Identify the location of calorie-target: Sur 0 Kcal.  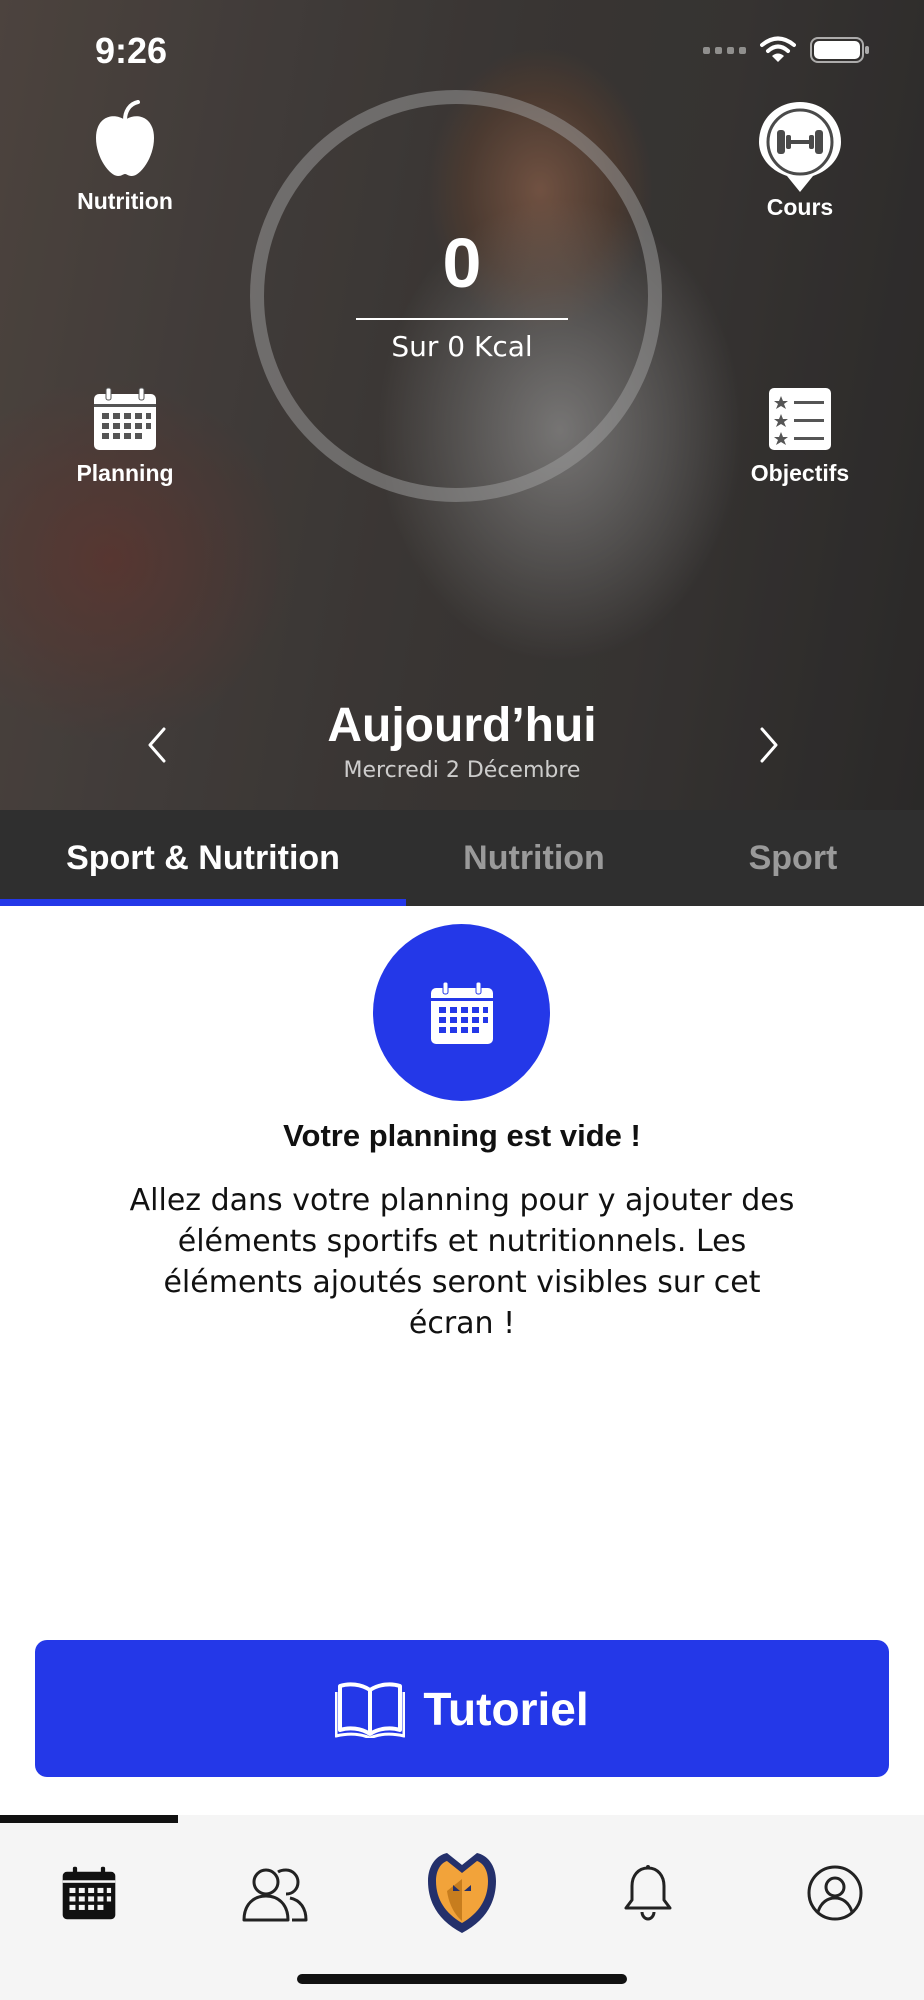
(462, 346).